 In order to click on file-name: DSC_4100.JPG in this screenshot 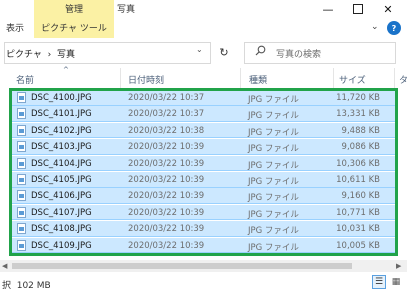, I will do `click(61, 98)`.